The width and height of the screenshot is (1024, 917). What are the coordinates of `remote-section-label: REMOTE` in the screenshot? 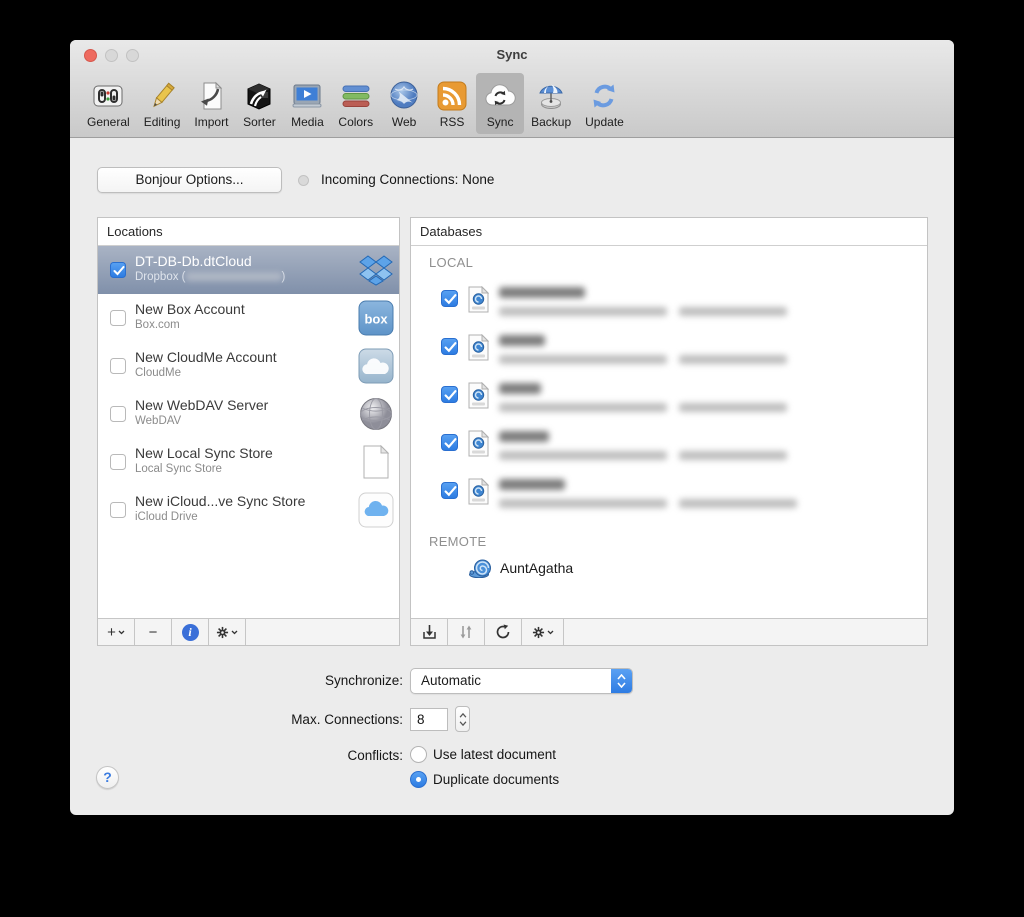 It's located at (458, 541).